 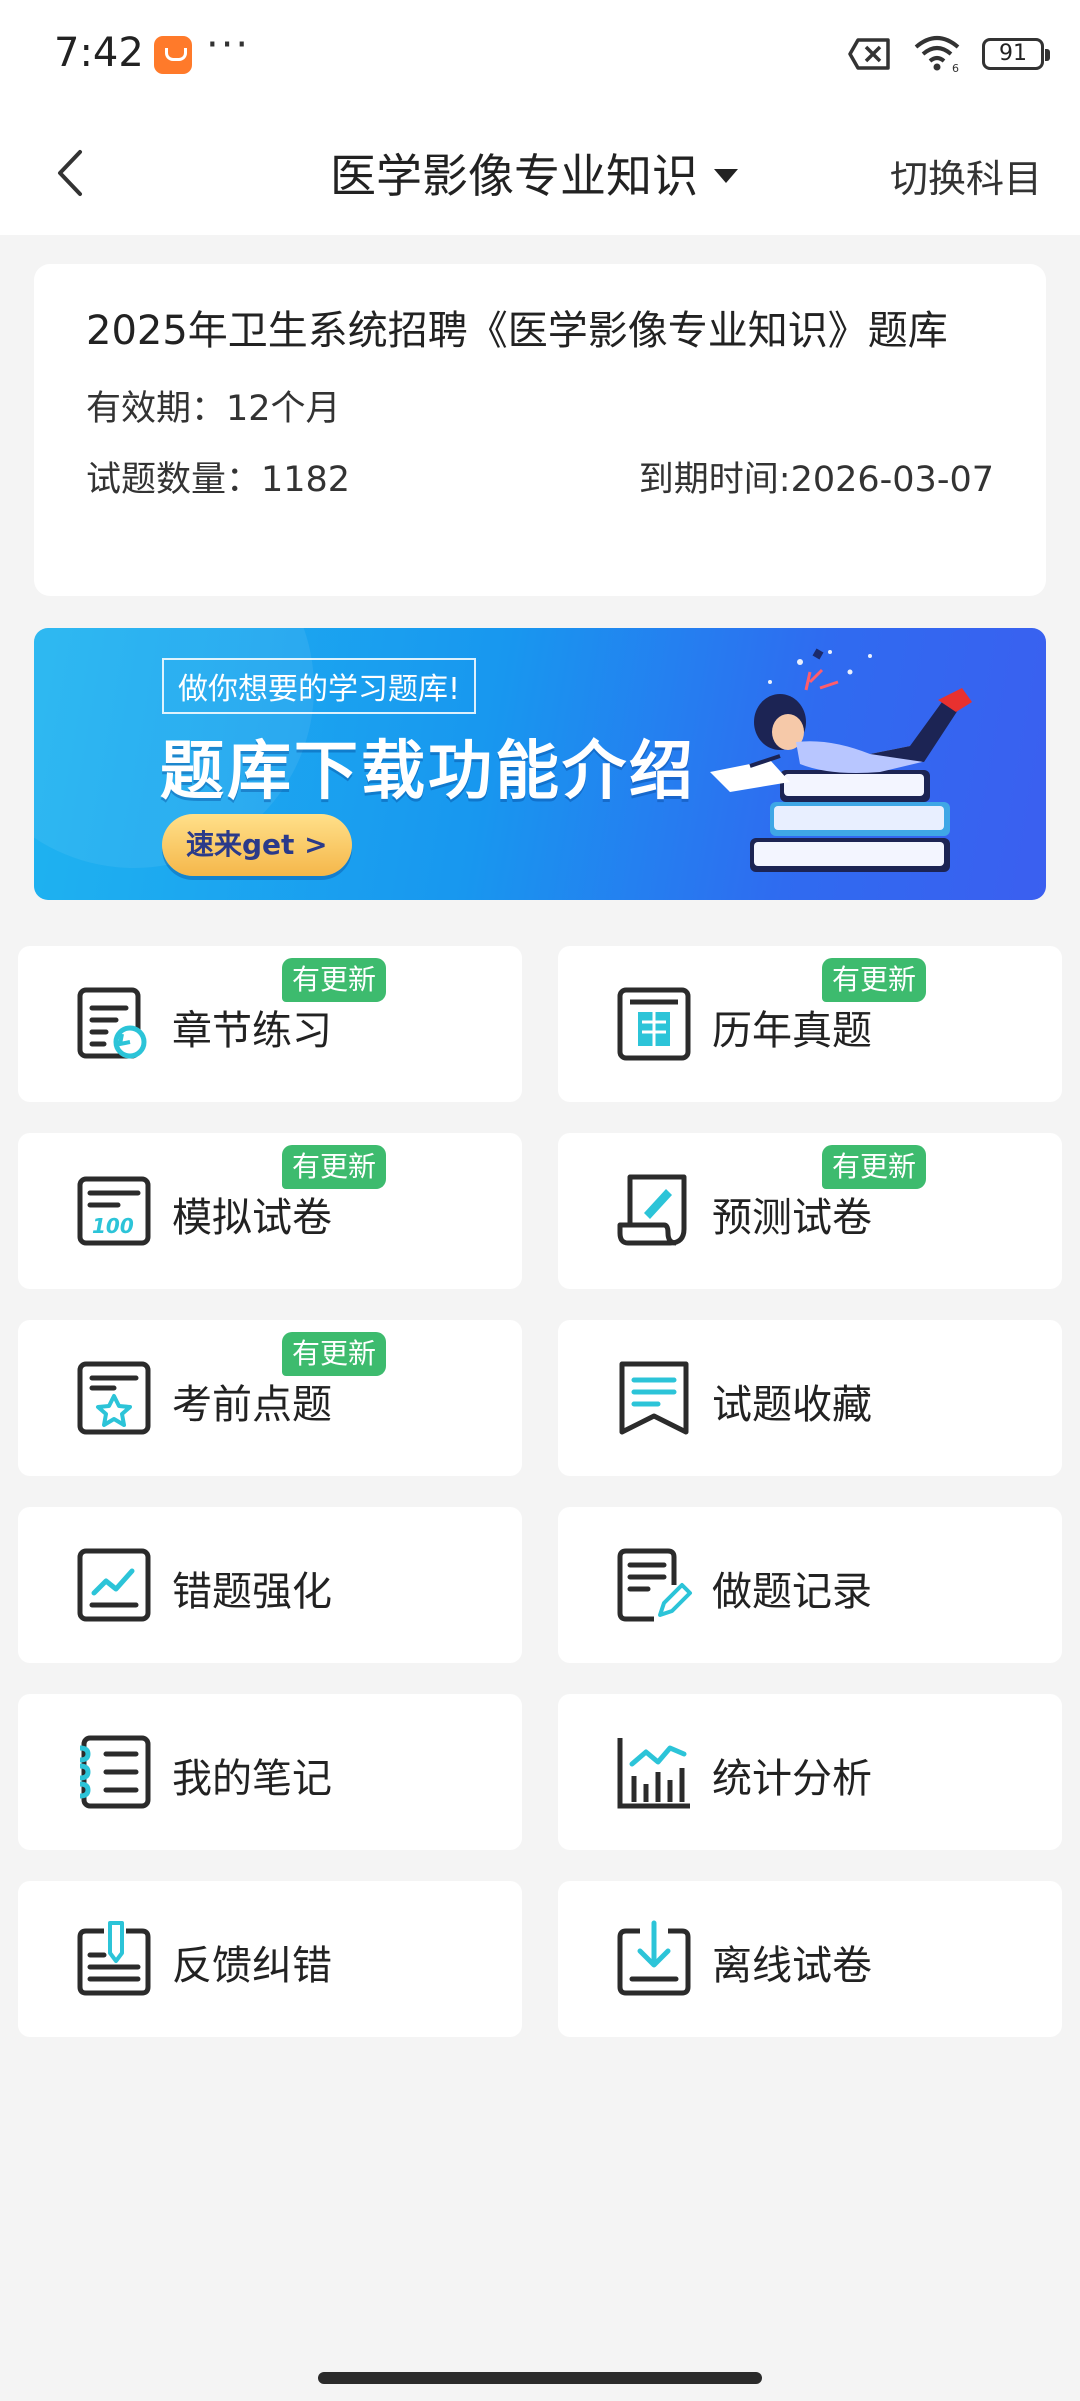 What do you see at coordinates (173, 55) in the screenshot?
I see `app-notification-icon` at bounding box center [173, 55].